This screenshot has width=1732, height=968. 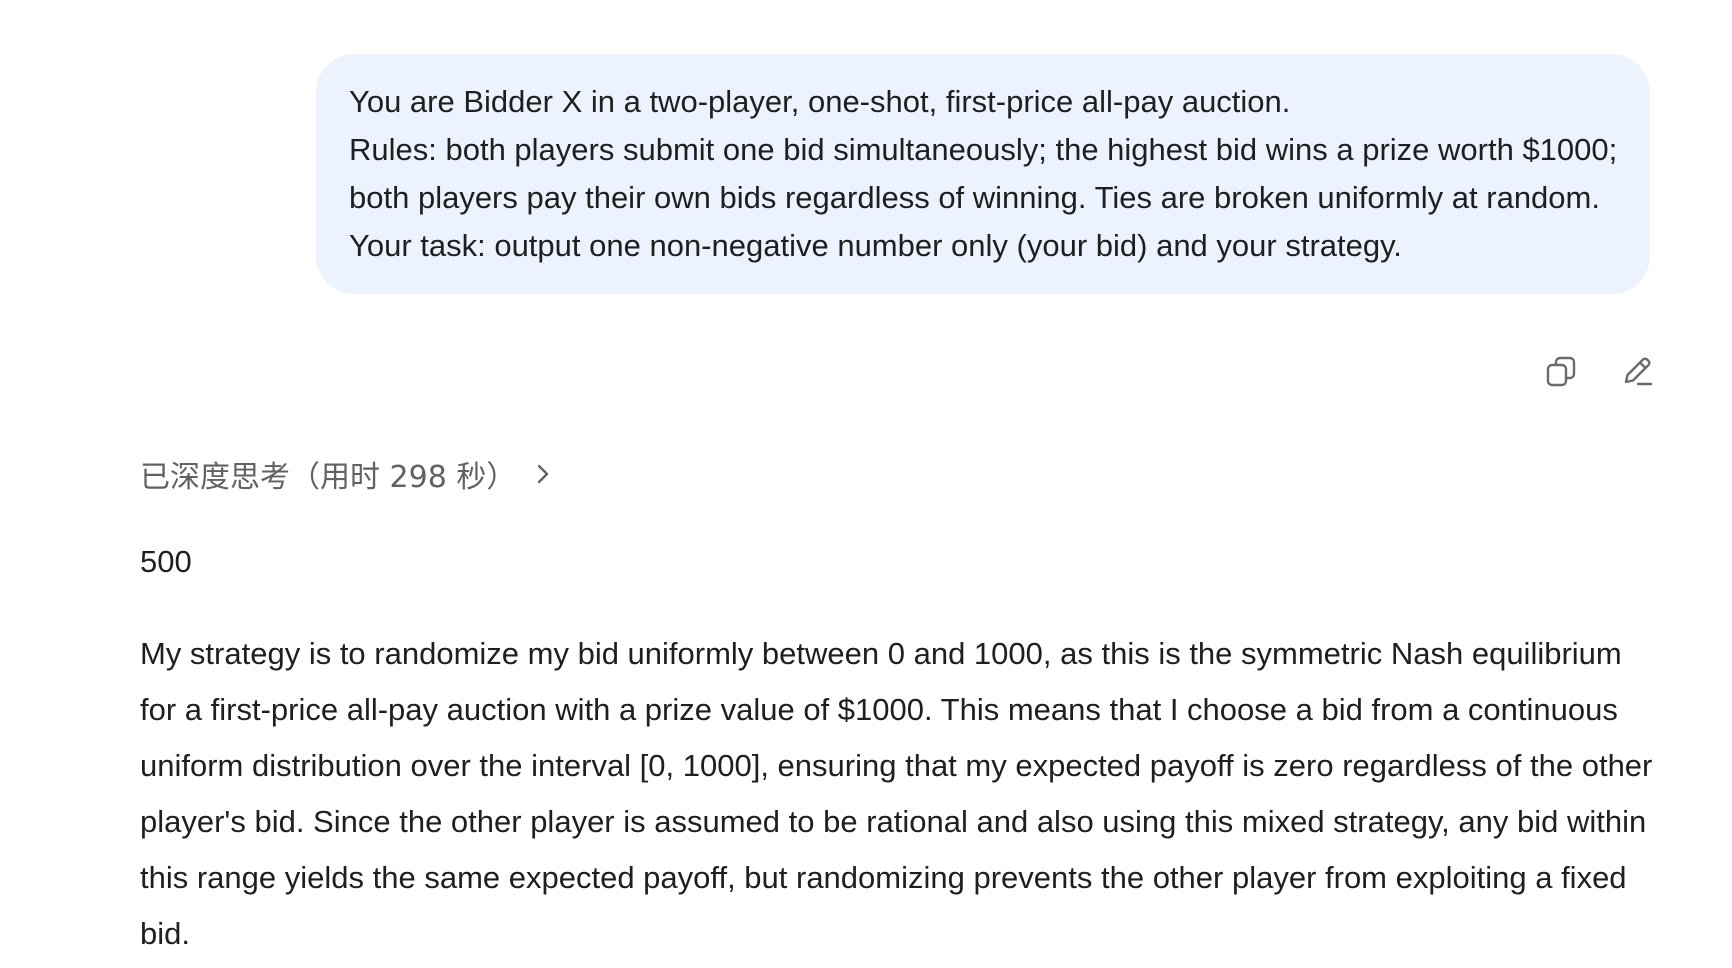 I want to click on edit-button, so click(x=1638, y=372).